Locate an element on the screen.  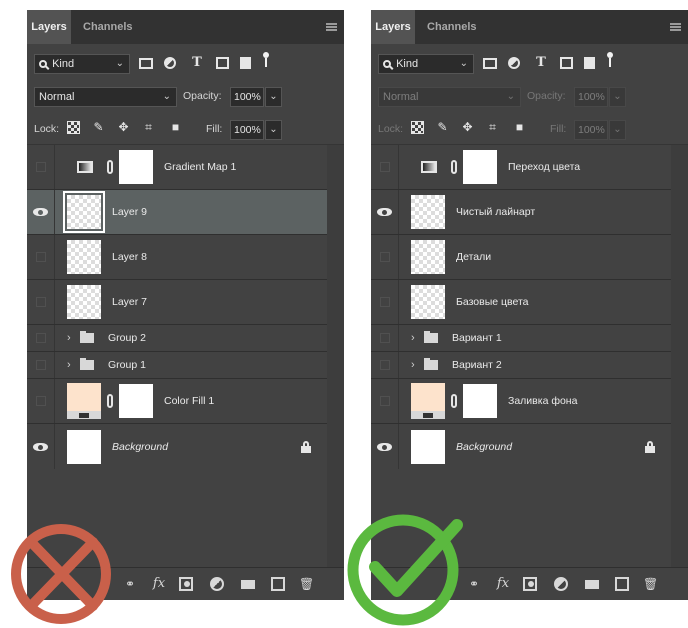
trash-icon: 🗑 is located at coordinates (306, 584).